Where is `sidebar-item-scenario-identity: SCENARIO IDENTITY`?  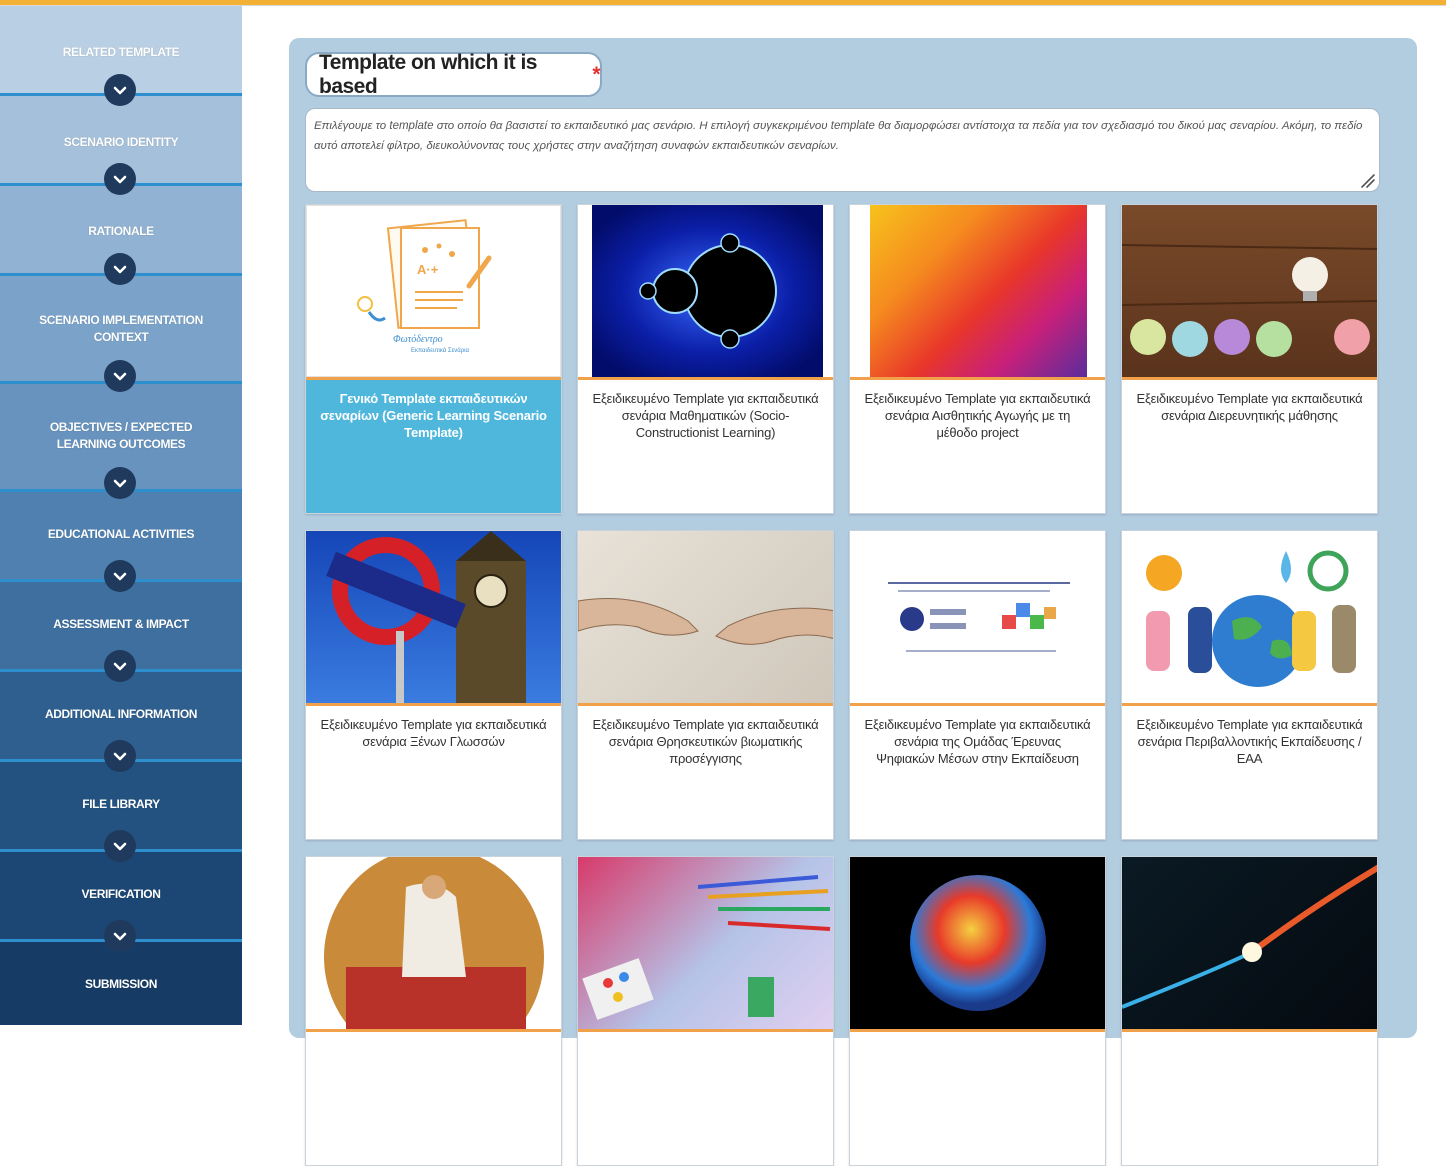
sidebar-item-scenario-identity: SCENARIO IDENTITY is located at coordinates (121, 145).